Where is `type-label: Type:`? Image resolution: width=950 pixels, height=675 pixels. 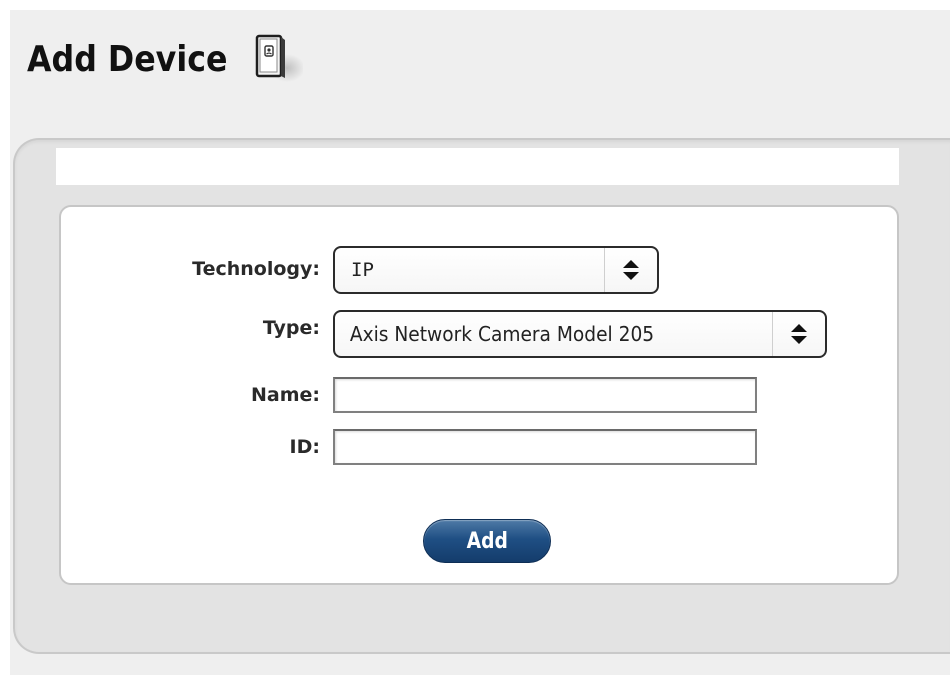 type-label: Type: is located at coordinates (291, 328).